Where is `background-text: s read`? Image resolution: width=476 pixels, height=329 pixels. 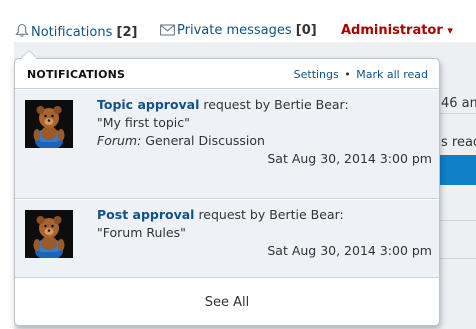
background-text: s read is located at coordinates (458, 142).